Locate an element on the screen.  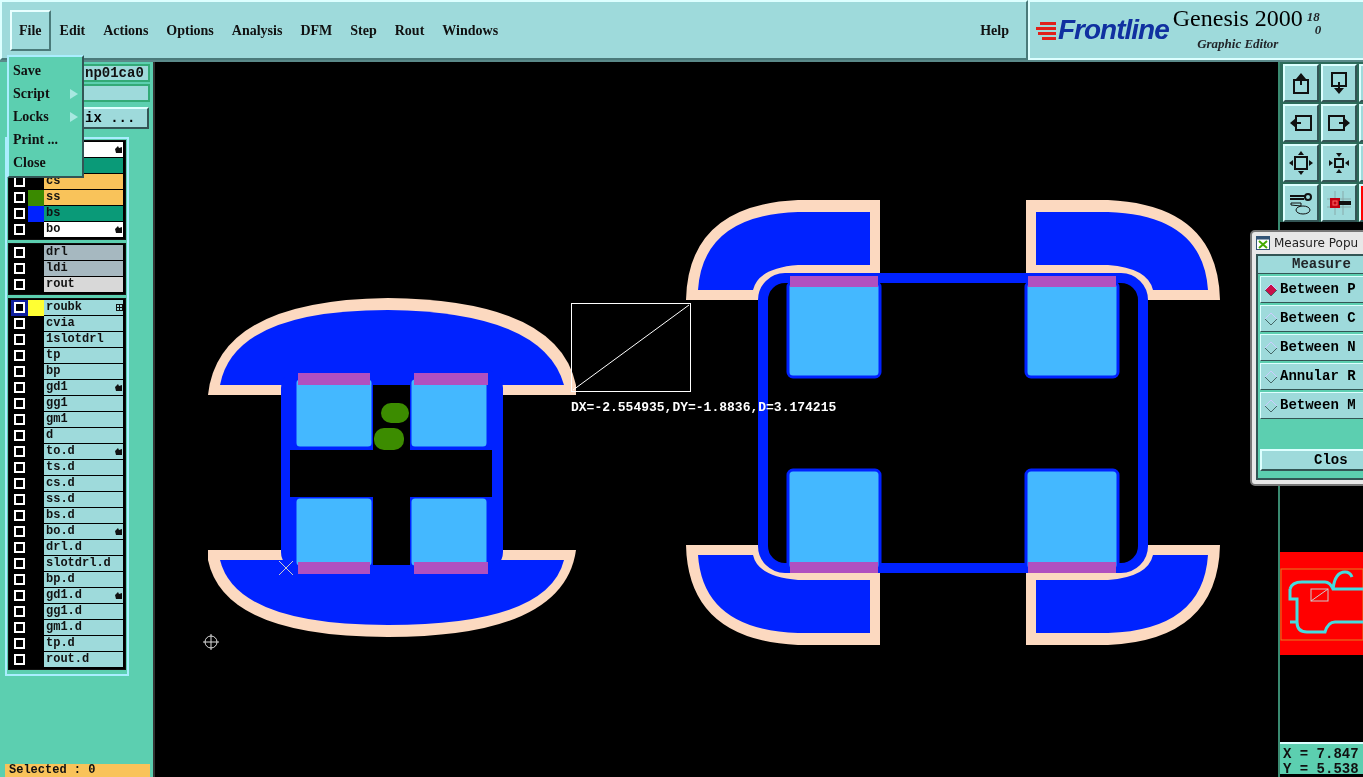
layer-name: bs is located at coordinates (53, 213).